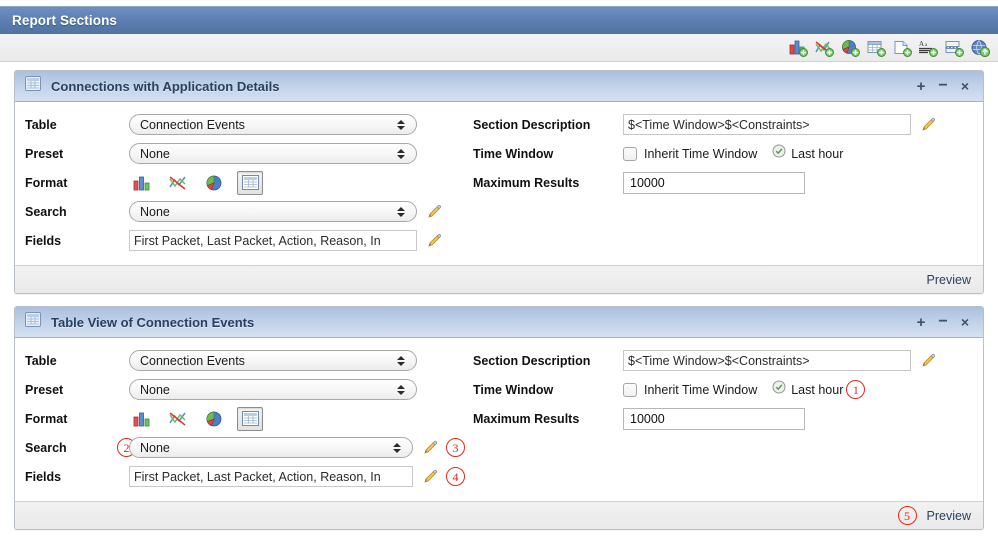 The width and height of the screenshot is (998, 548). What do you see at coordinates (499, 322) in the screenshot?
I see `section-header: Table View of Connection Events + − ×` at bounding box center [499, 322].